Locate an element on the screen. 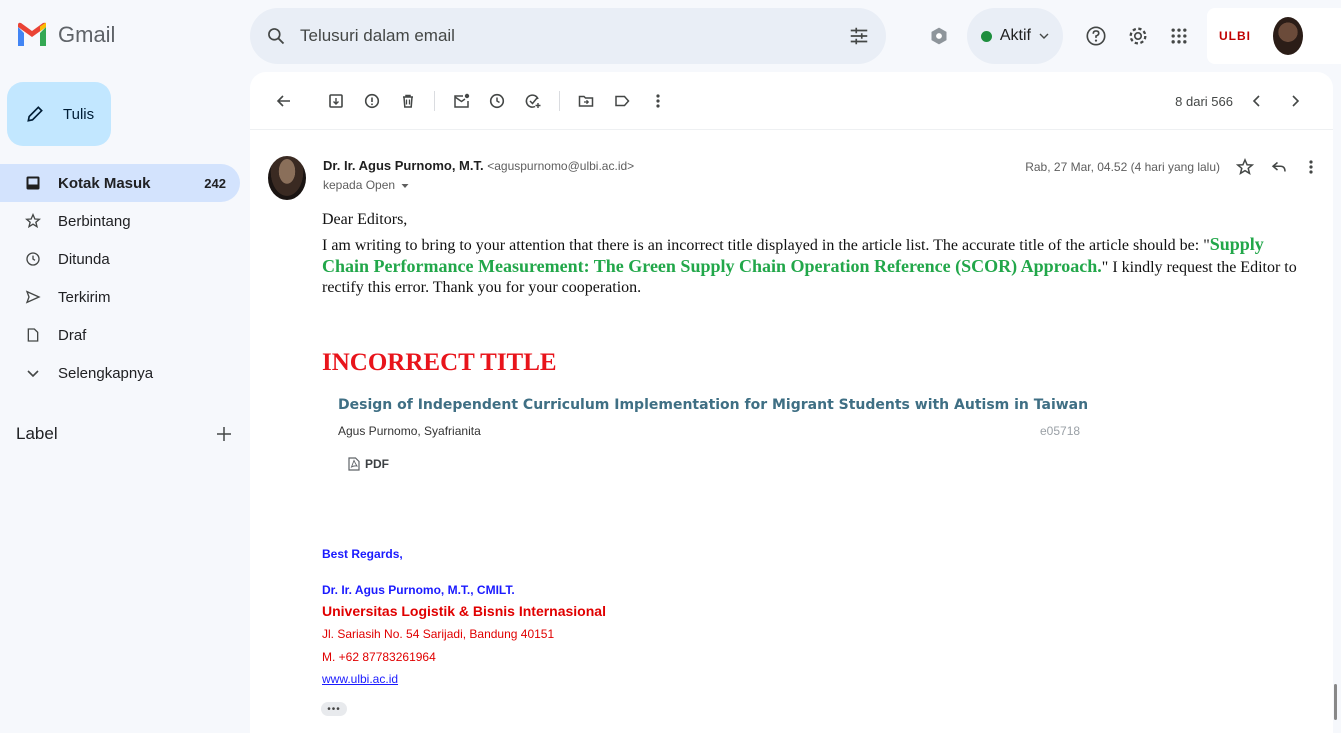 The width and height of the screenshot is (1341, 733). pdf-link: PDF is located at coordinates (368, 464).